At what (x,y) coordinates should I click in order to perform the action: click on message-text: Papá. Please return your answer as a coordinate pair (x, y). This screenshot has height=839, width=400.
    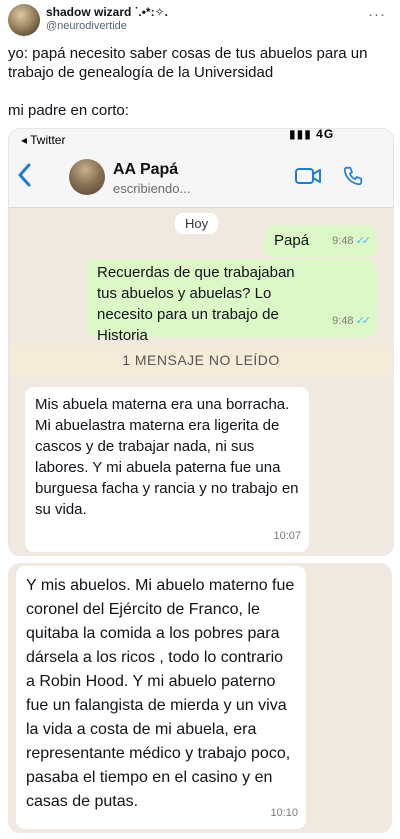
    Looking at the image, I should click on (292, 240).